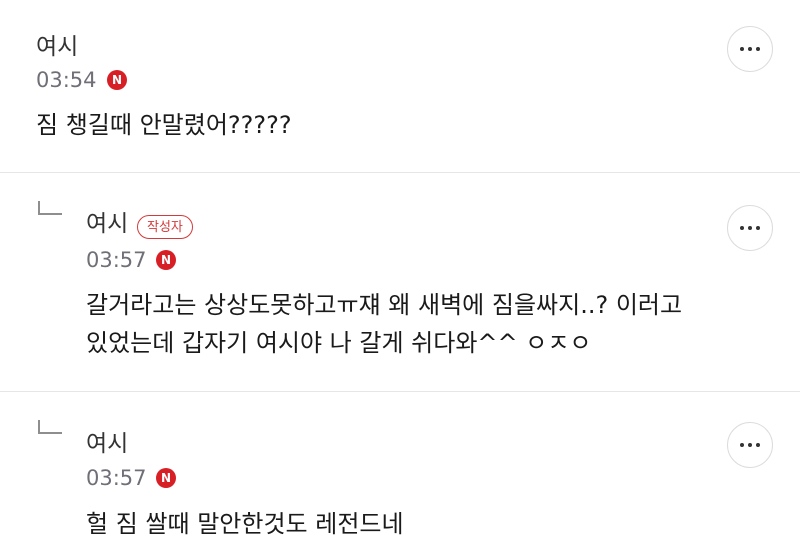 This screenshot has width=800, height=554. I want to click on comment-text: 짐 챙길때 안말렸어?????, so click(164, 125).